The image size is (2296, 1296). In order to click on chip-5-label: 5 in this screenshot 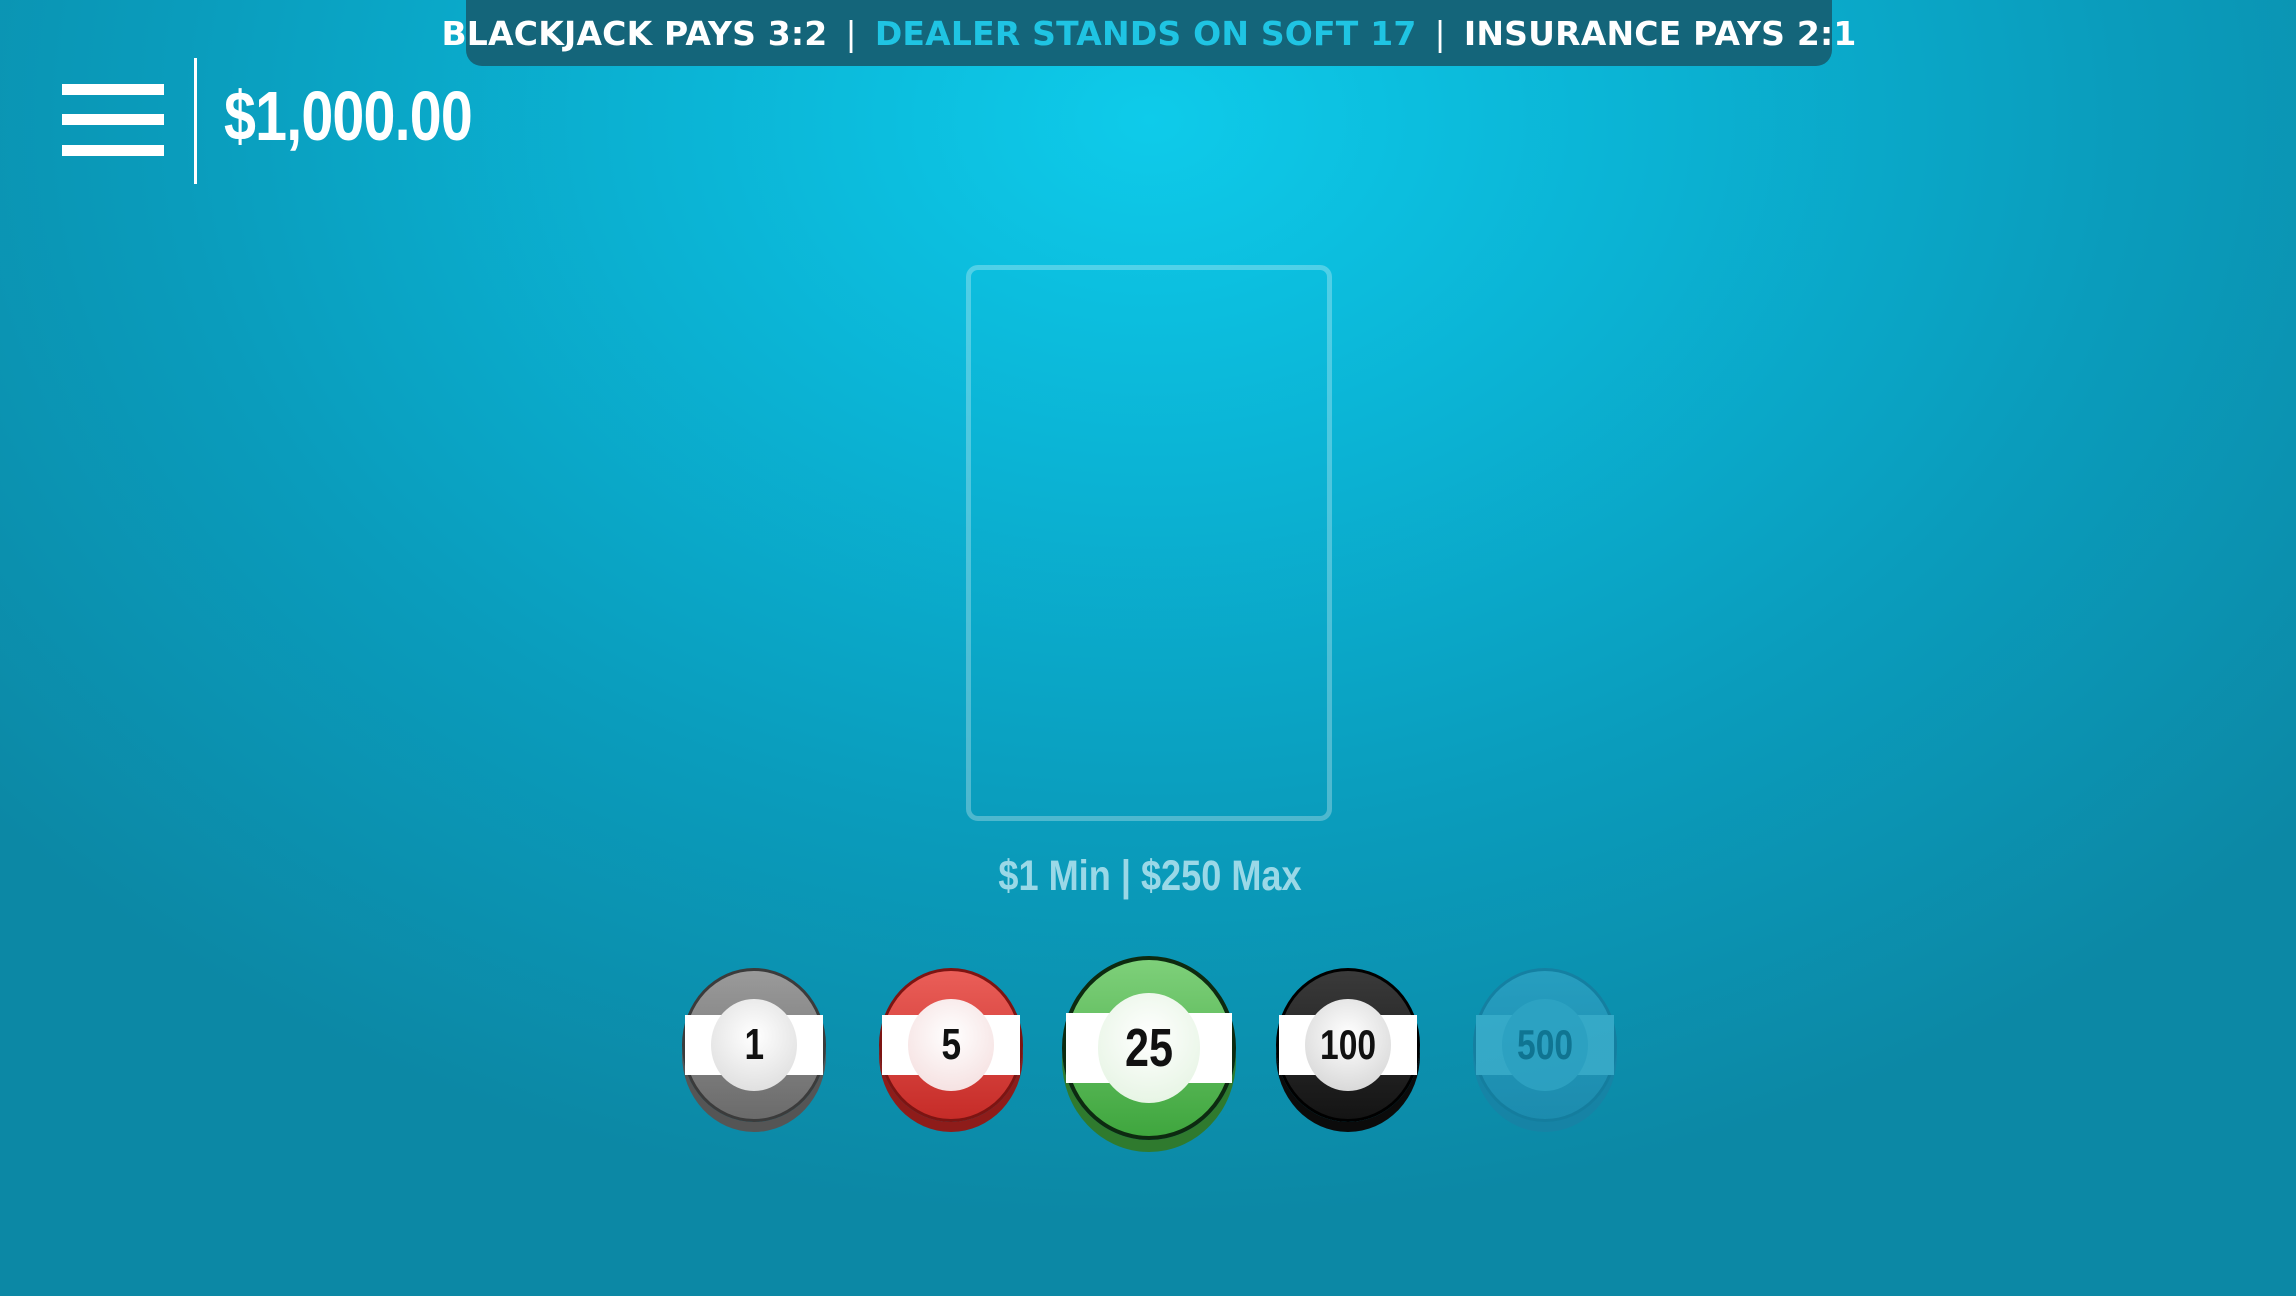, I will do `click(951, 1044)`.